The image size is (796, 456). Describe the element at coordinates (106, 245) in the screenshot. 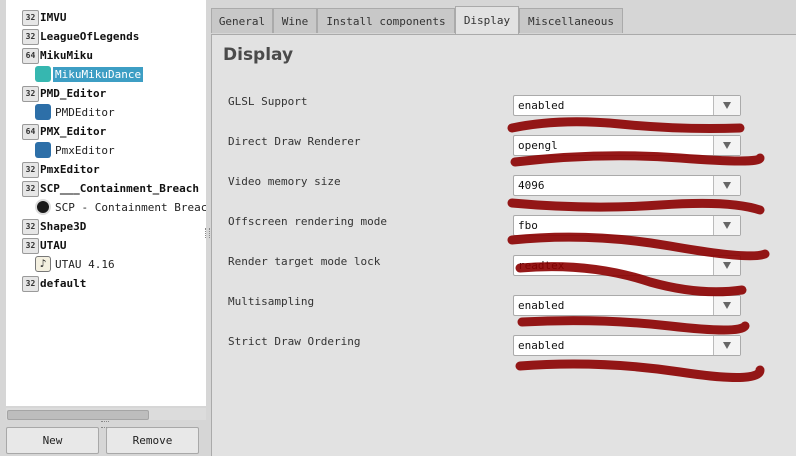

I see `tree-prefix-item: 32 UTAU` at that location.